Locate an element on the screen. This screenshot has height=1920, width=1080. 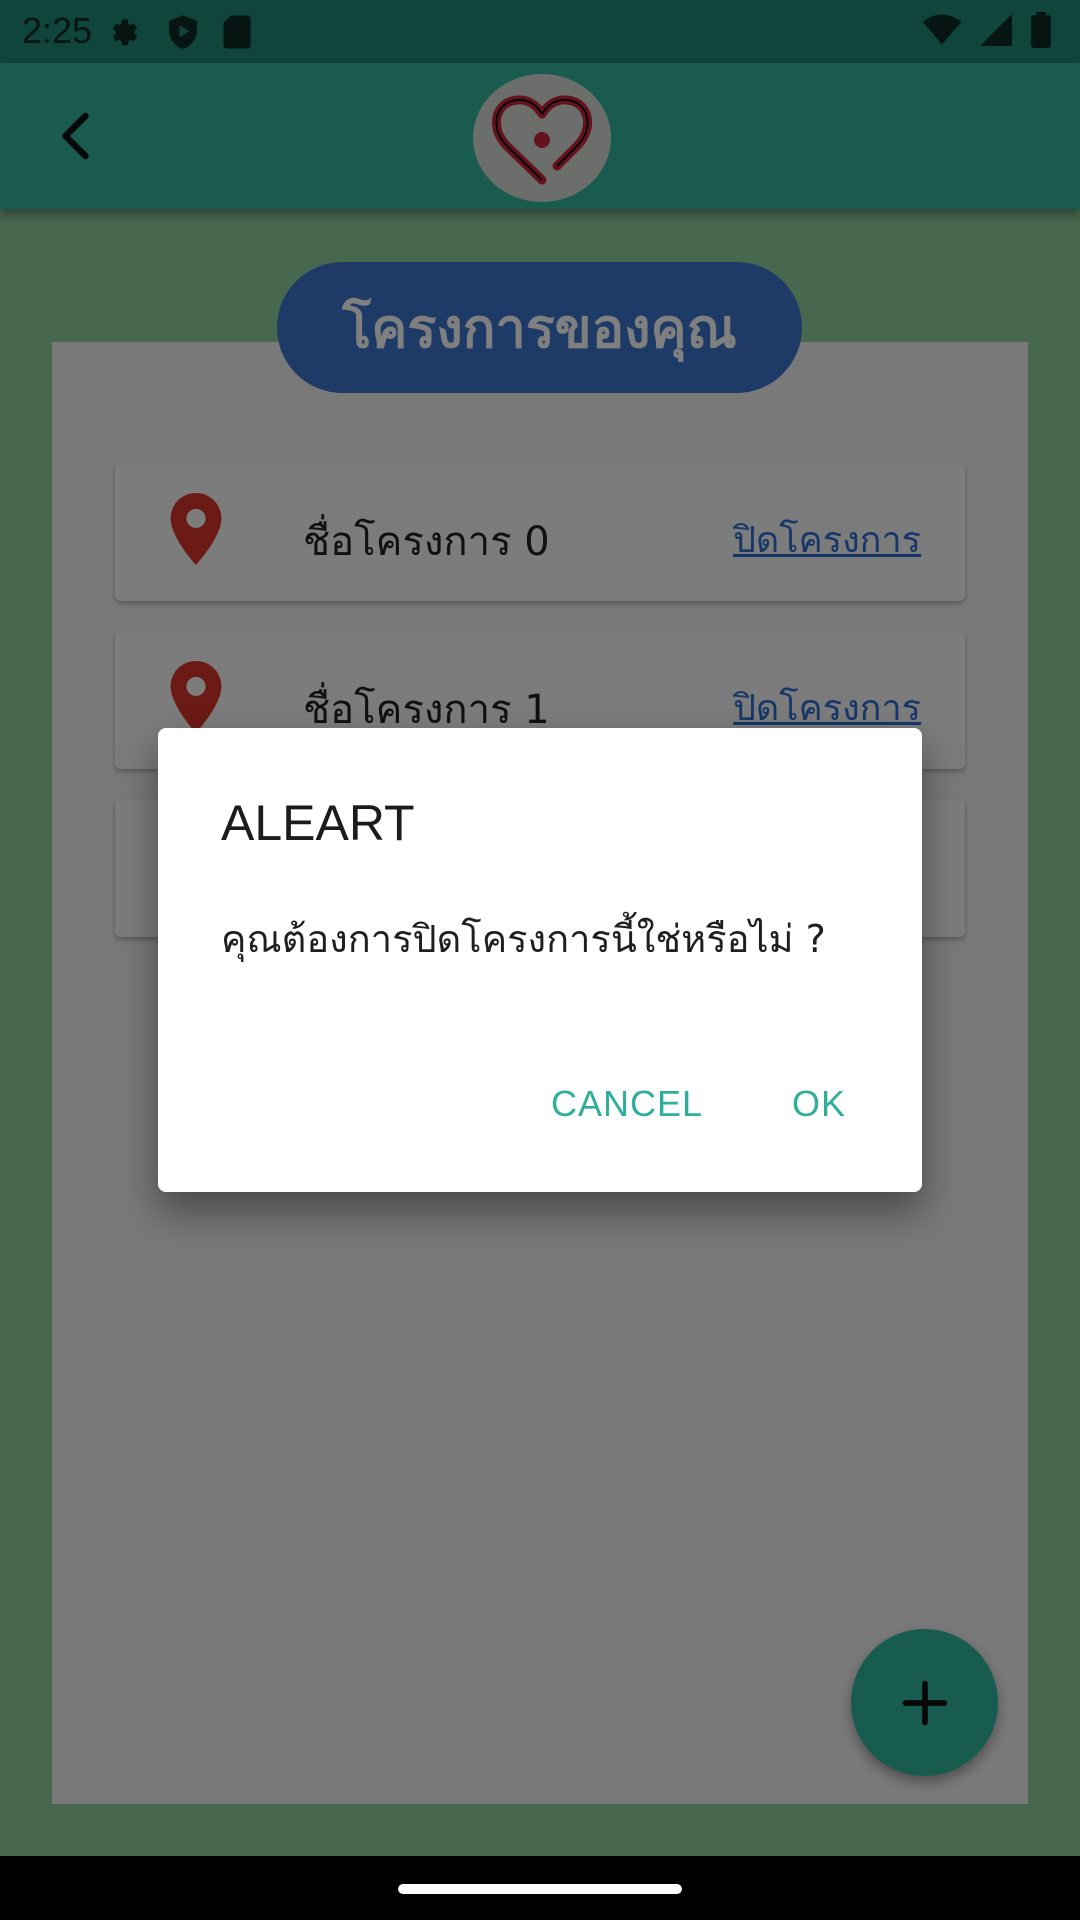
ok-button: OK is located at coordinates (819, 1104).